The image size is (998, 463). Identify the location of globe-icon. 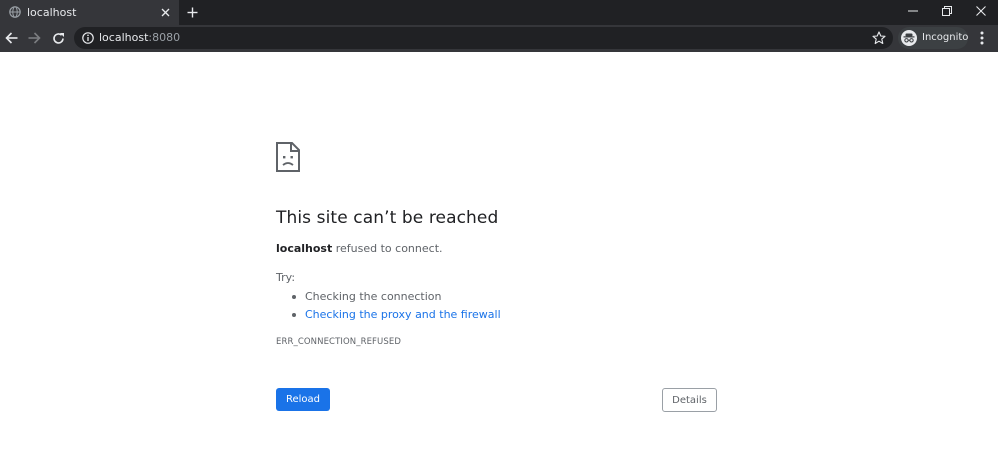
(15, 12).